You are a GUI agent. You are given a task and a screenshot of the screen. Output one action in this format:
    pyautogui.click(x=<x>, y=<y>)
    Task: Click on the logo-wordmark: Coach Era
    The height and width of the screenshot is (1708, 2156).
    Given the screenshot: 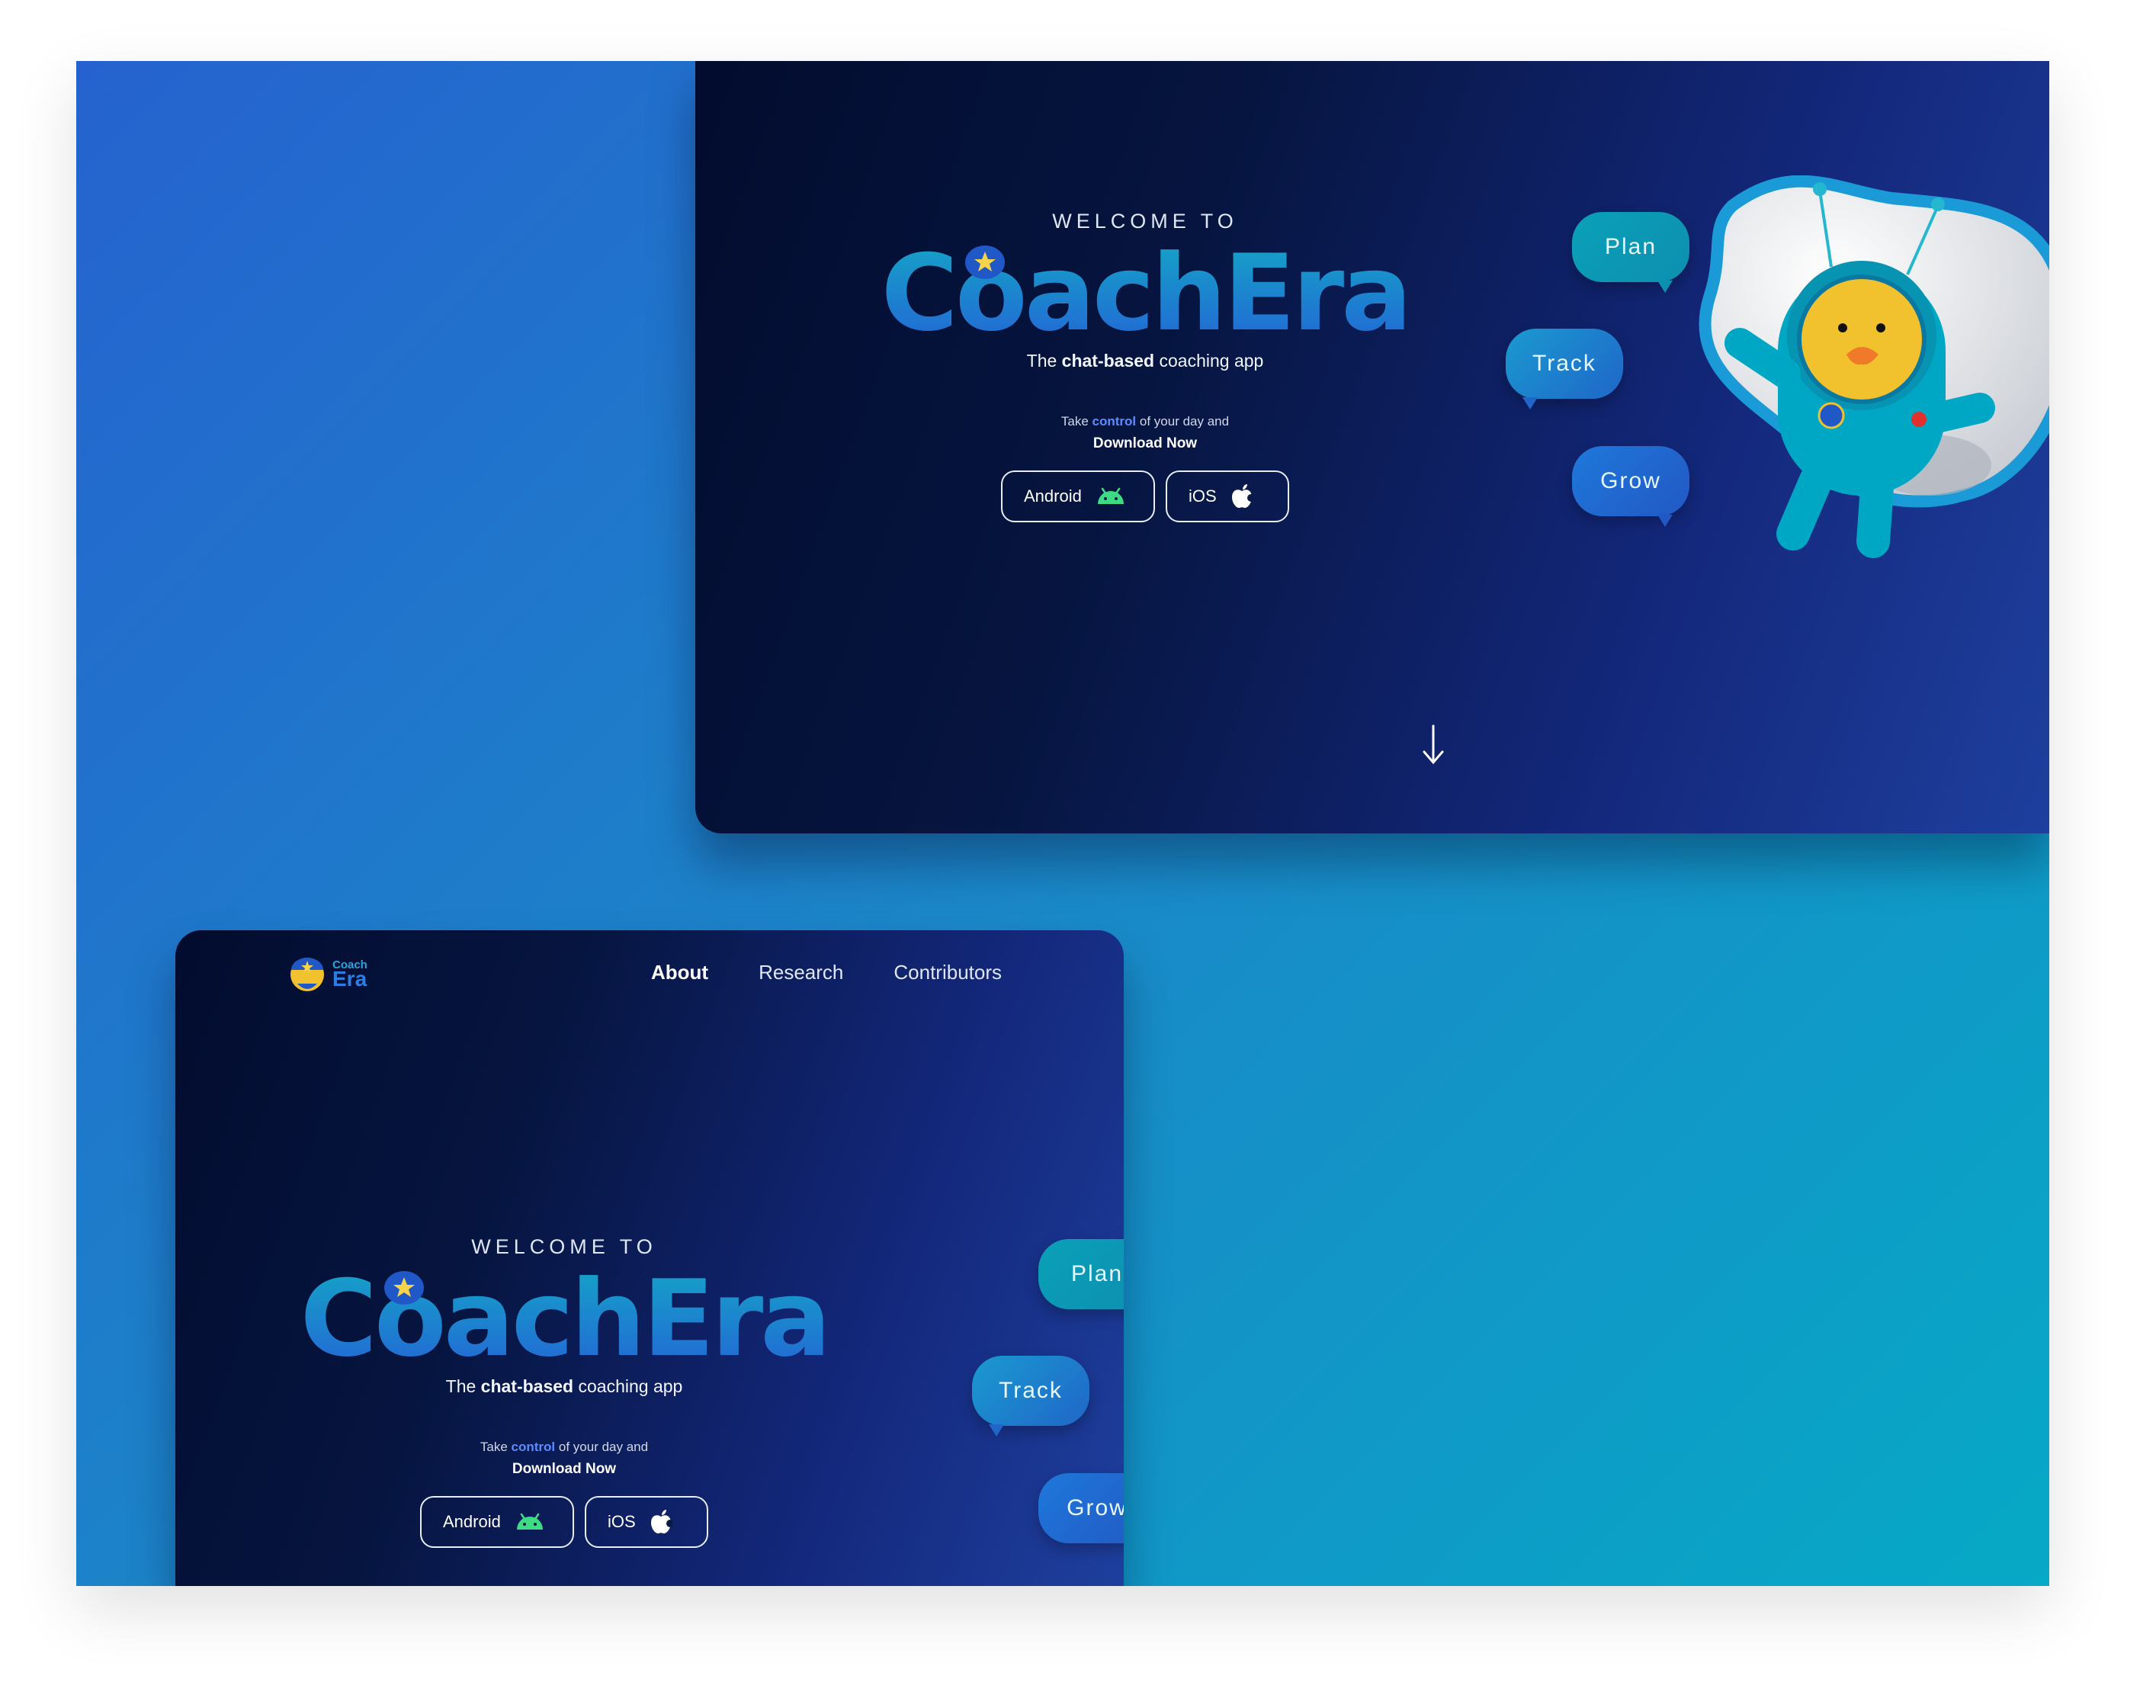 What is the action you would take?
    pyautogui.click(x=350, y=974)
    